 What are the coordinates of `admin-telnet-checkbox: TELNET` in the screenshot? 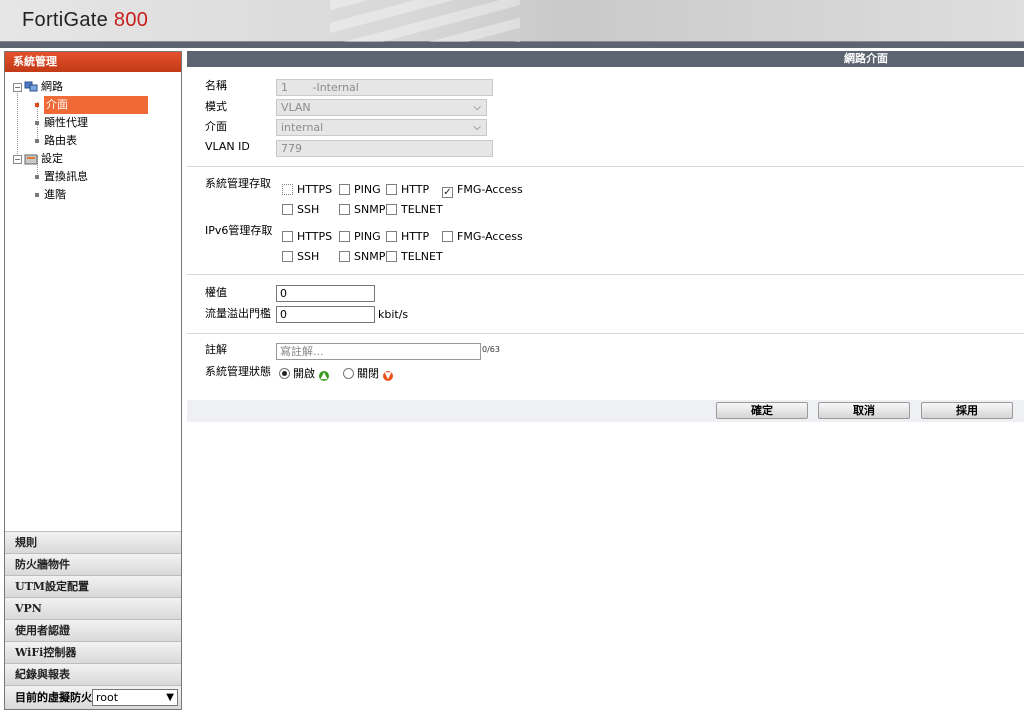 It's located at (414, 210).